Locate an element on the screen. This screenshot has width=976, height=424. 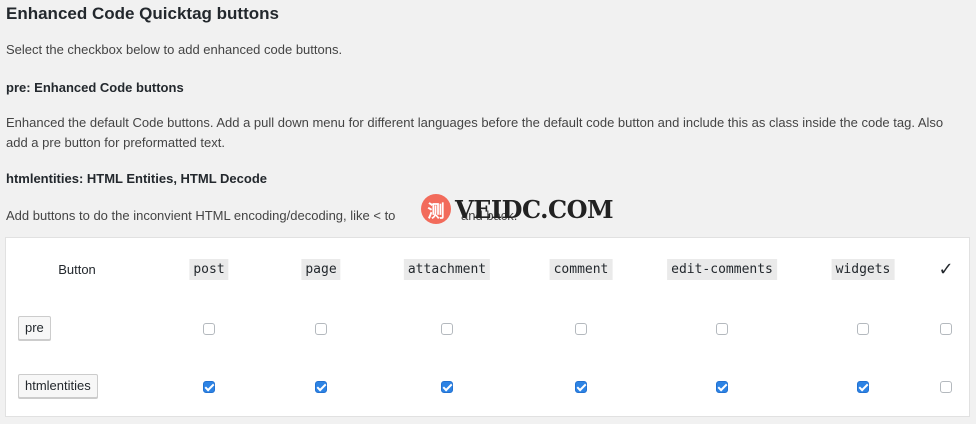
header-col-page: page is located at coordinates (321, 269).